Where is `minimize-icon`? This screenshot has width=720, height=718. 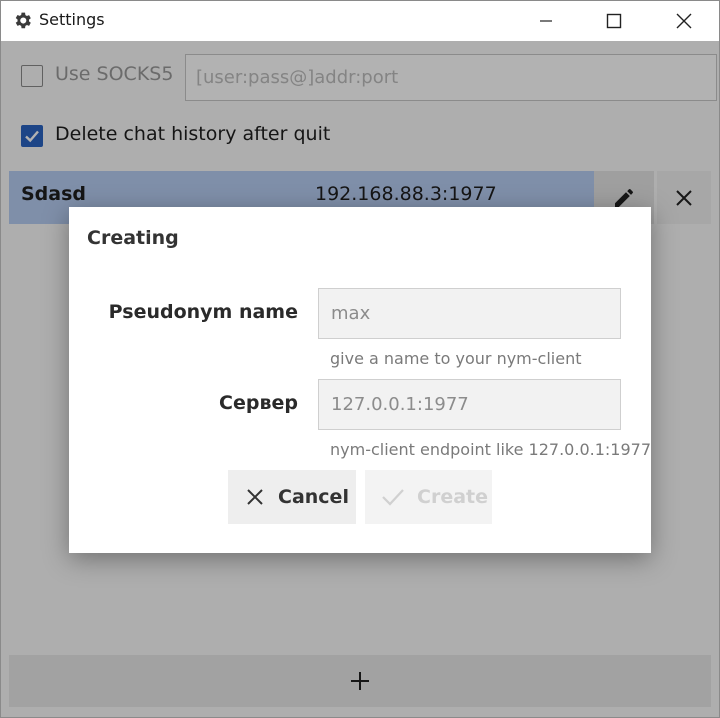
minimize-icon is located at coordinates (546, 21).